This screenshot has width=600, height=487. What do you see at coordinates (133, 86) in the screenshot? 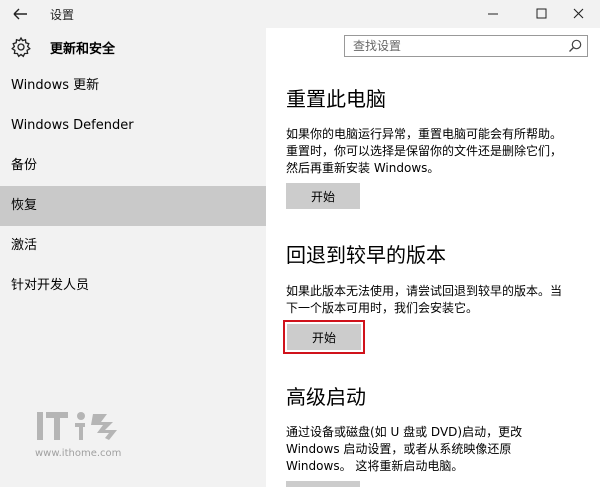
I see `sidebar-item-windows-update: Windows 更新` at bounding box center [133, 86].